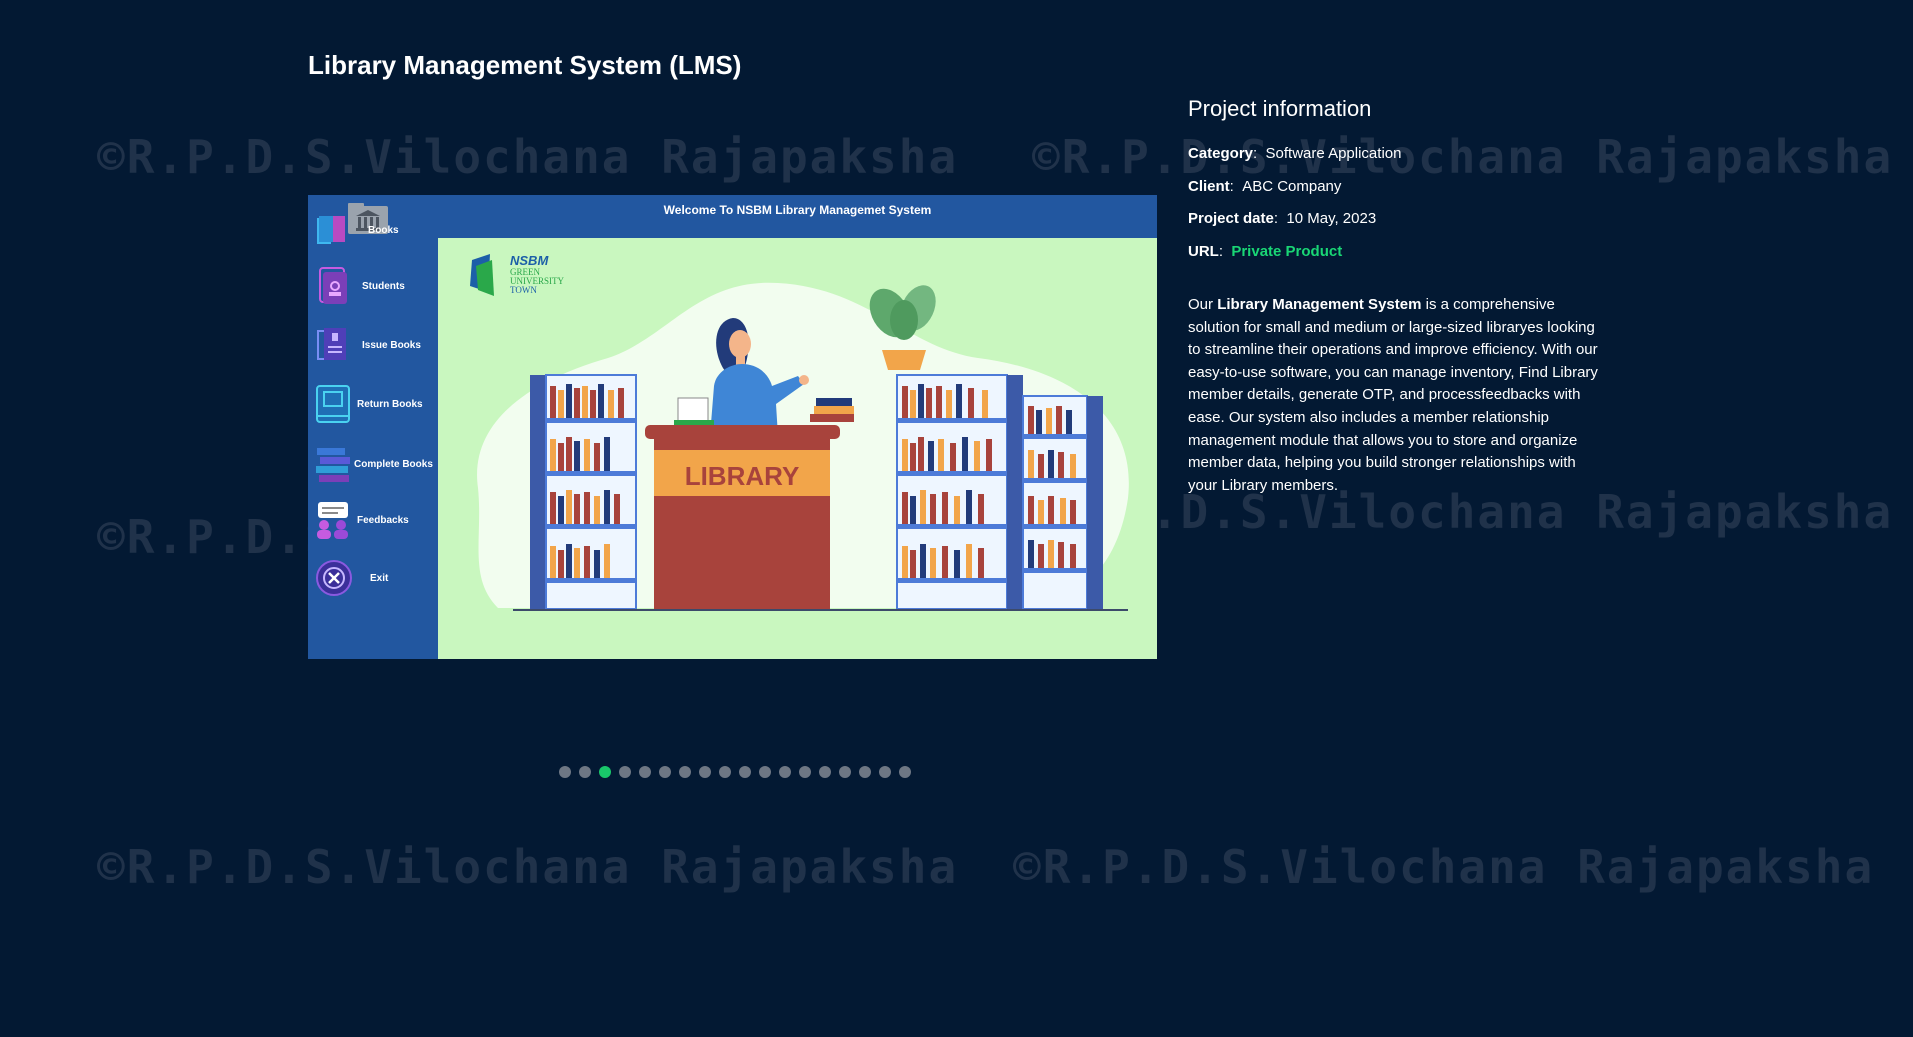 This screenshot has height=1037, width=1913. What do you see at coordinates (1292, 186) in the screenshot?
I see `client-value: ABC Company` at bounding box center [1292, 186].